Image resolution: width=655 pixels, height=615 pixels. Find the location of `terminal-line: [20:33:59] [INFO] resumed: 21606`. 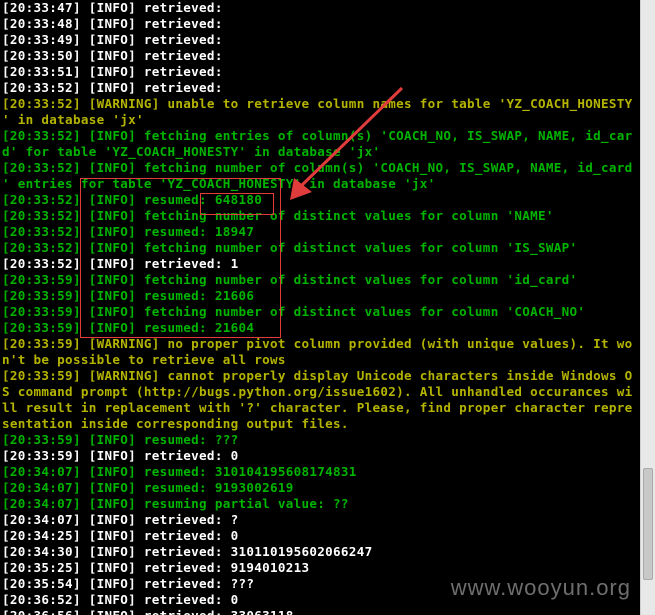

terminal-line: [20:33:59] [INFO] resumed: 21606 is located at coordinates (128, 295).